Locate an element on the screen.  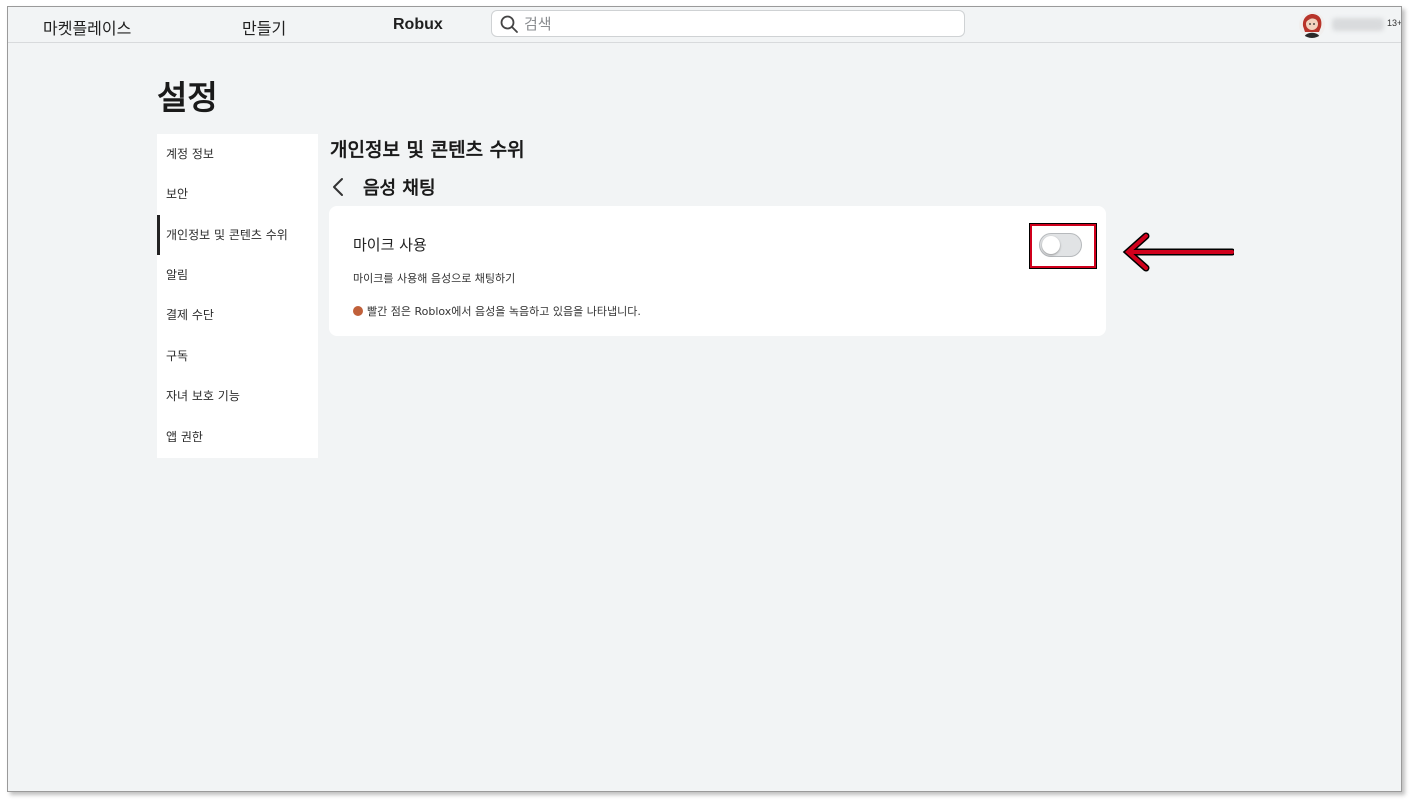
sidebar-item-privacy: 개인정보 및 콘텐츠 수위 is located at coordinates (237, 235).